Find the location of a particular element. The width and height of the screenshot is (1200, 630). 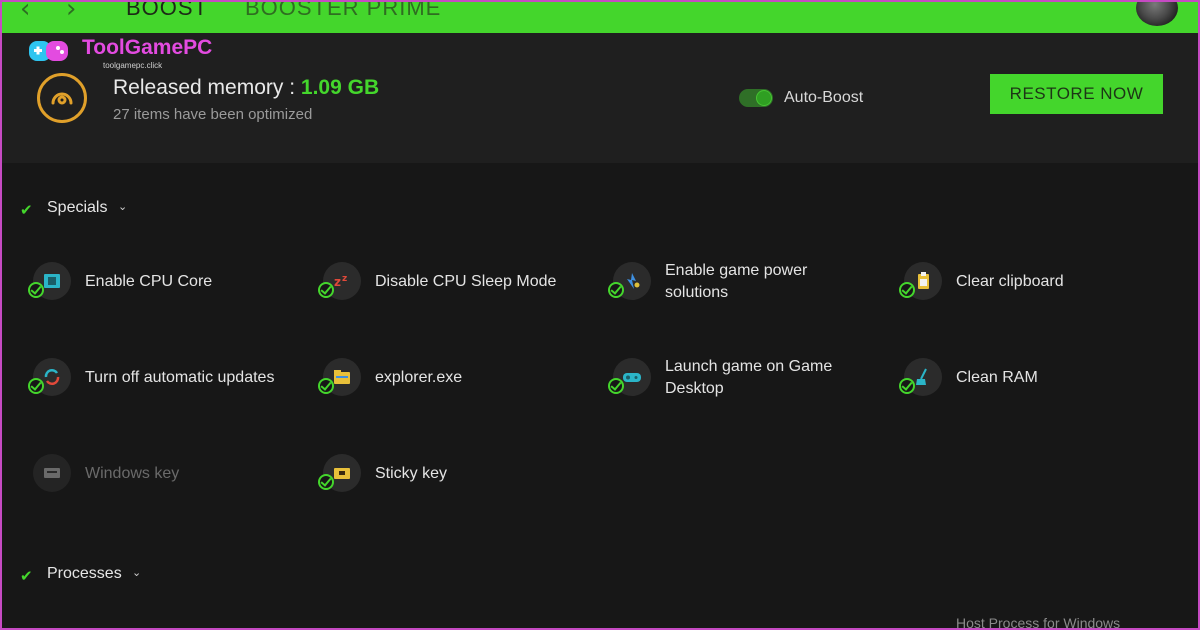

item-label: Turn off automatic updates is located at coordinates (180, 377).